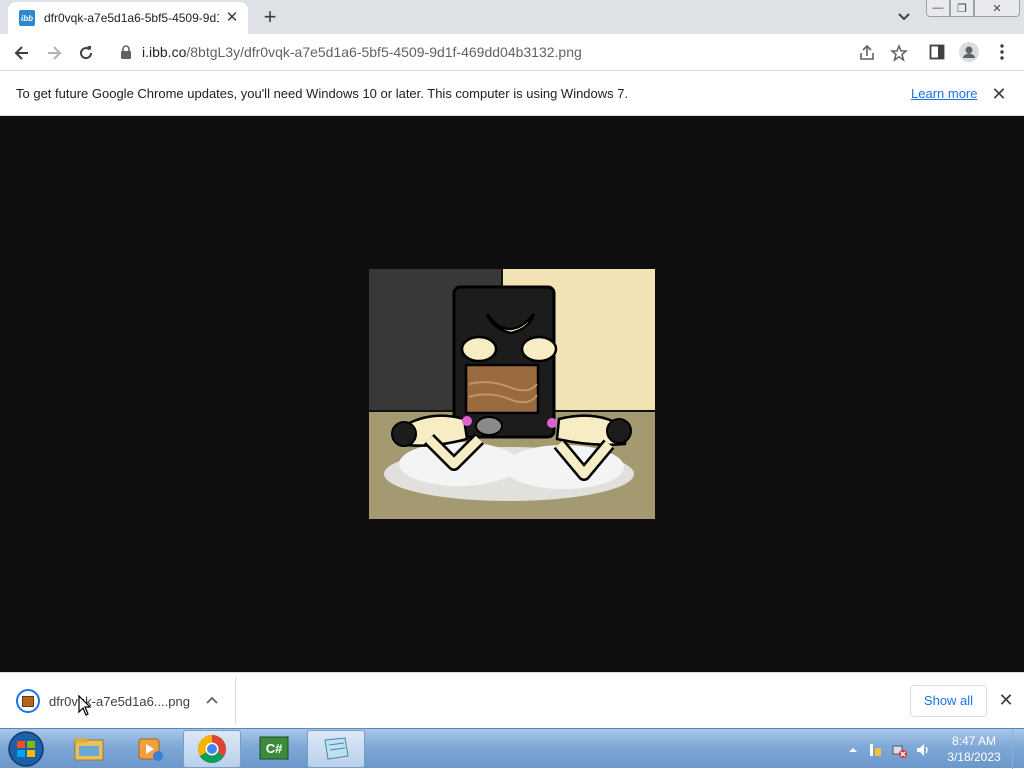  Describe the element at coordinates (232, 18) in the screenshot. I see `tab-close-button: ✕` at that location.